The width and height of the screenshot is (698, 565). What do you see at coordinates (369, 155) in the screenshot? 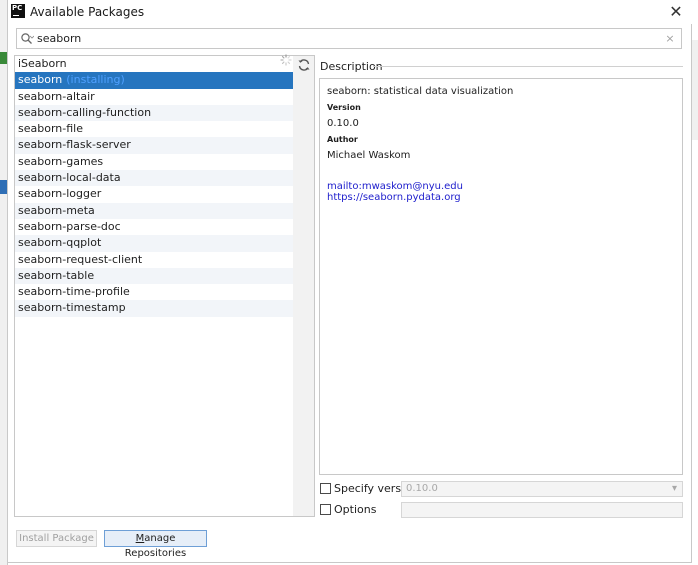
I see `author-value: Michael Waskom` at bounding box center [369, 155].